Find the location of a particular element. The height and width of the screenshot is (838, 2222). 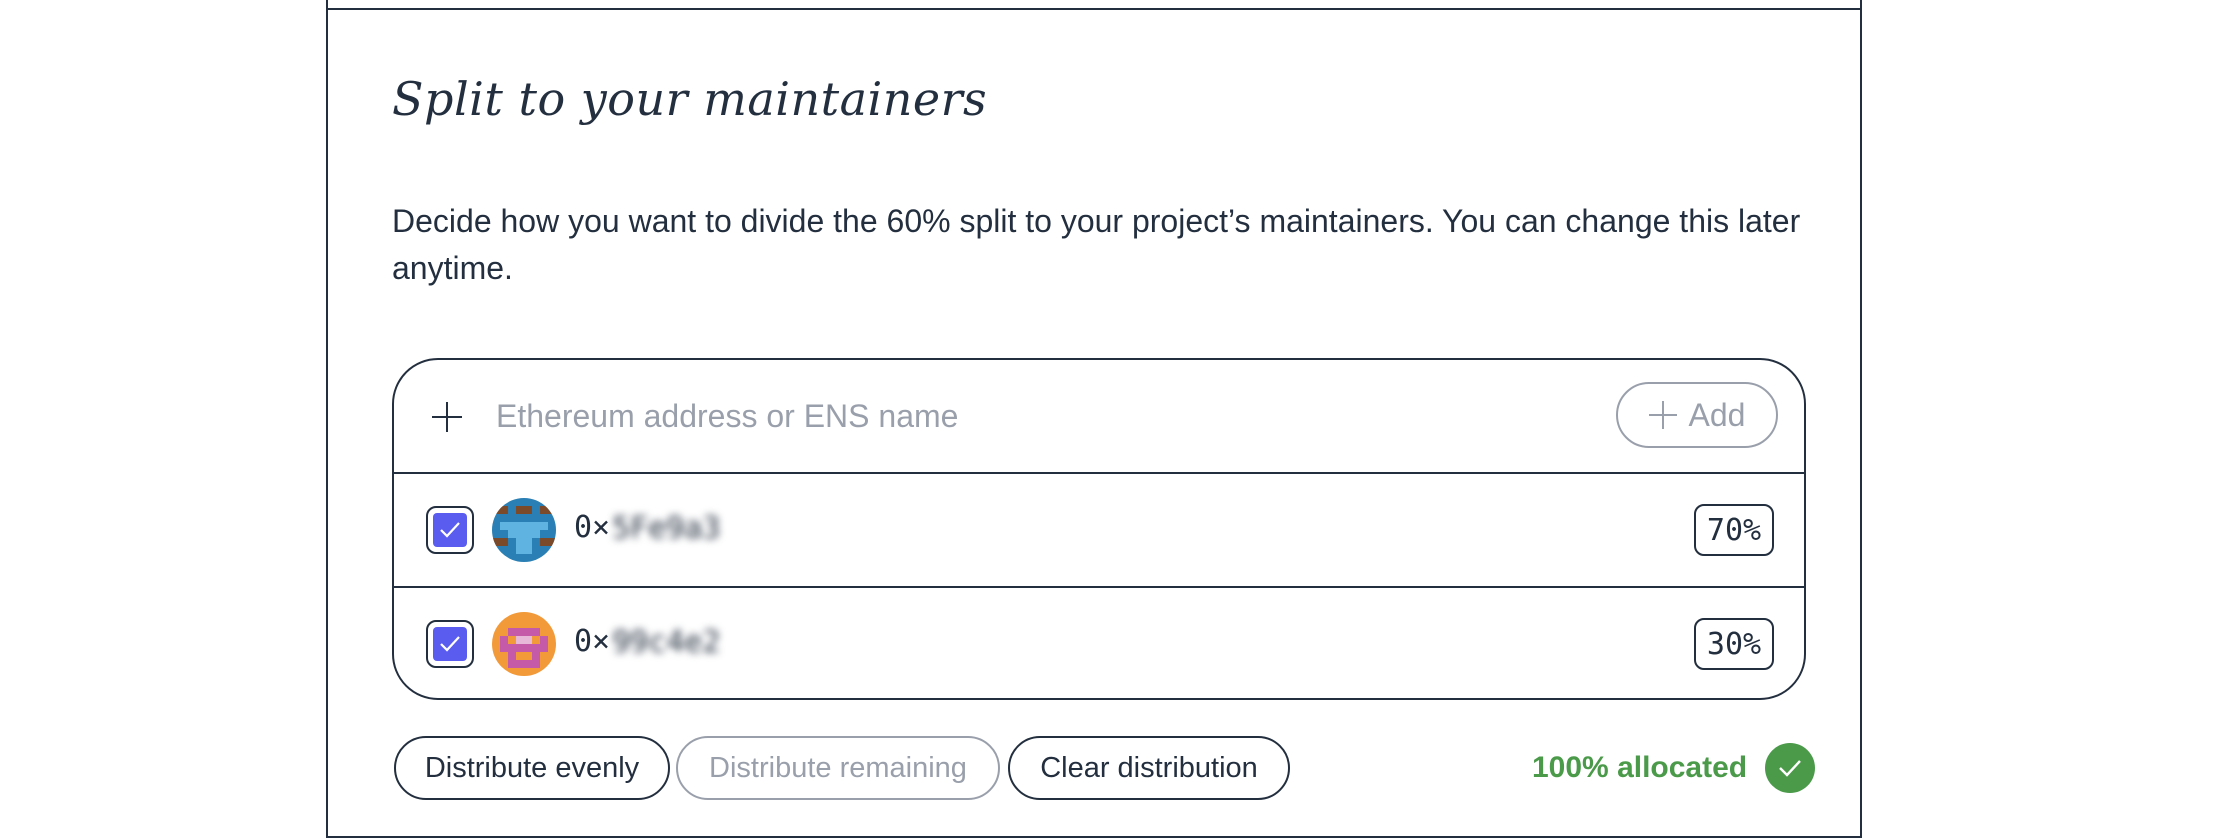

allocation-status-text: 100% allocated is located at coordinates (1640, 767).